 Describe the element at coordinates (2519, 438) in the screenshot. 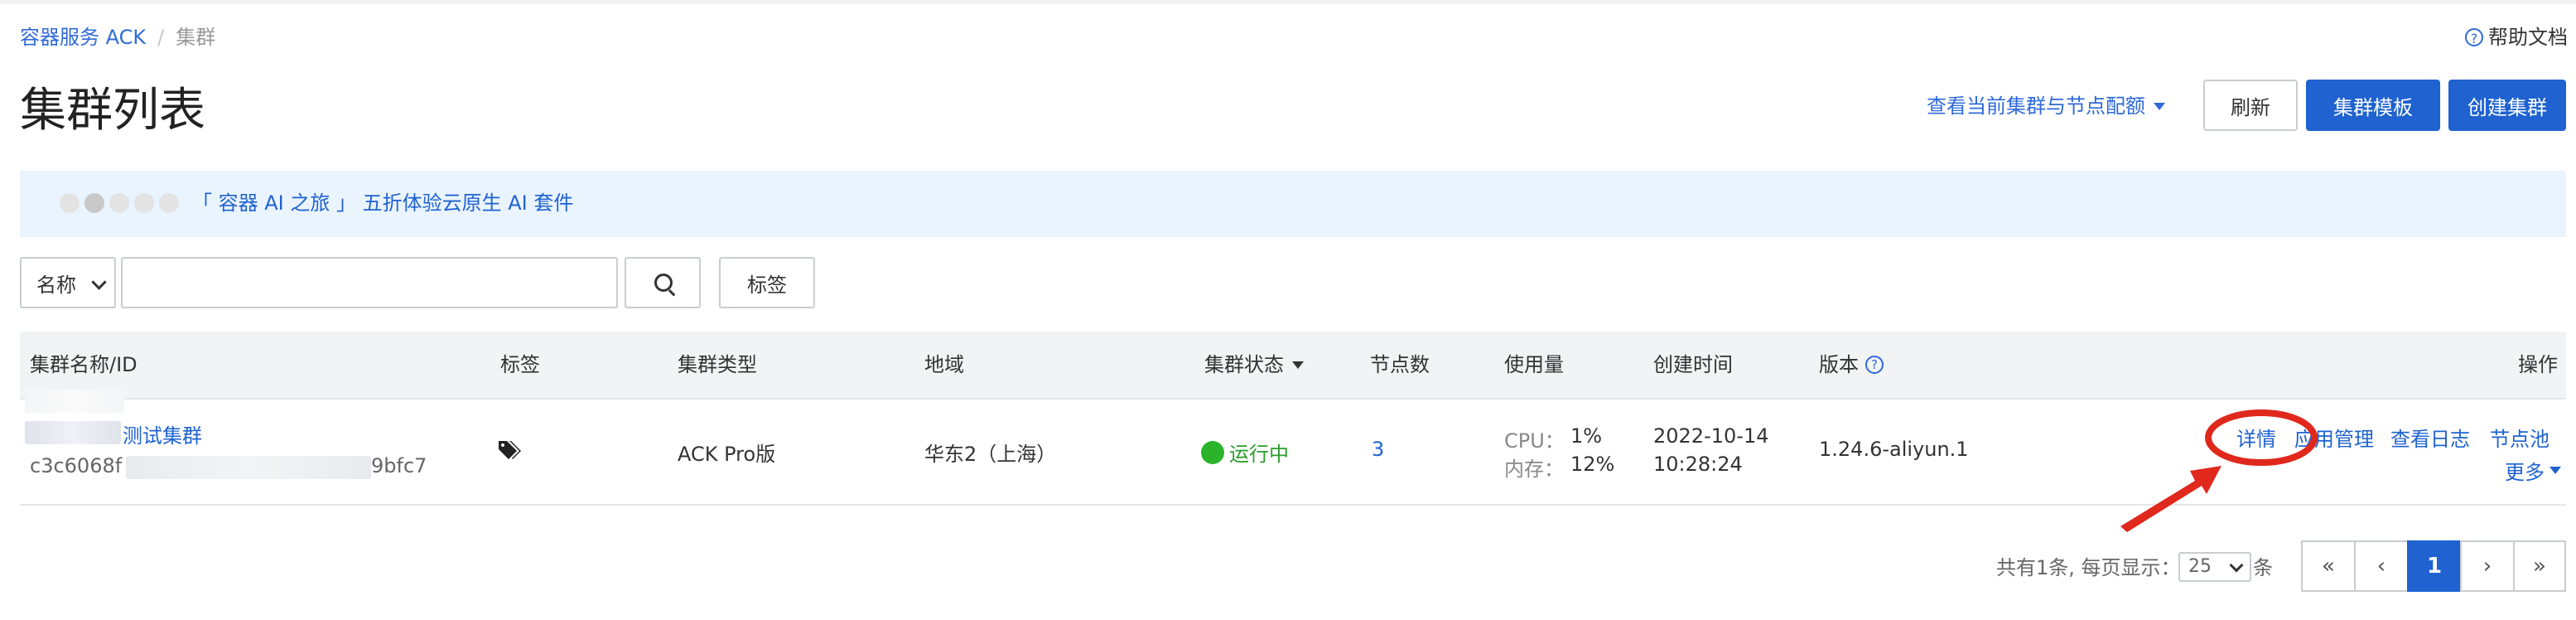

I see `nodepool-action-link: 节点池` at that location.